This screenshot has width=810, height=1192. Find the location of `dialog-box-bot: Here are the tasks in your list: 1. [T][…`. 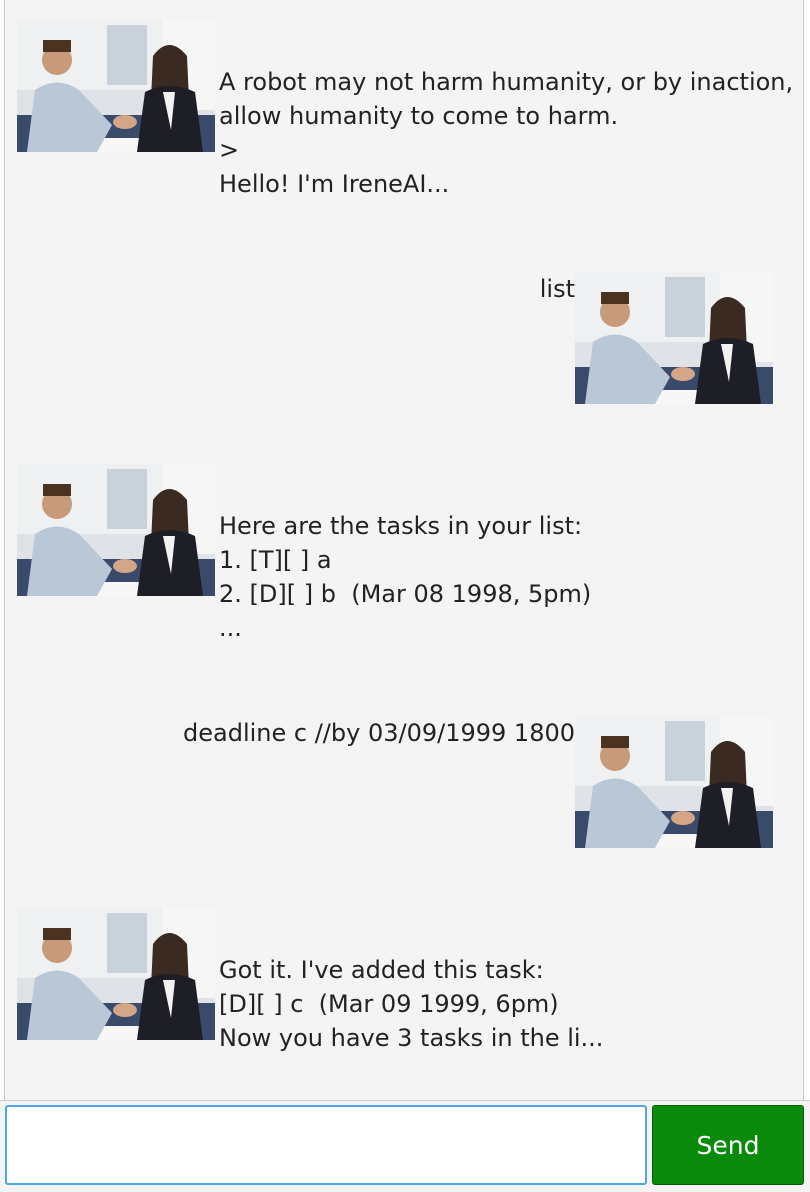

dialog-box-bot: Here are the tasks in your list: 1. [T][… is located at coordinates (395, 559).